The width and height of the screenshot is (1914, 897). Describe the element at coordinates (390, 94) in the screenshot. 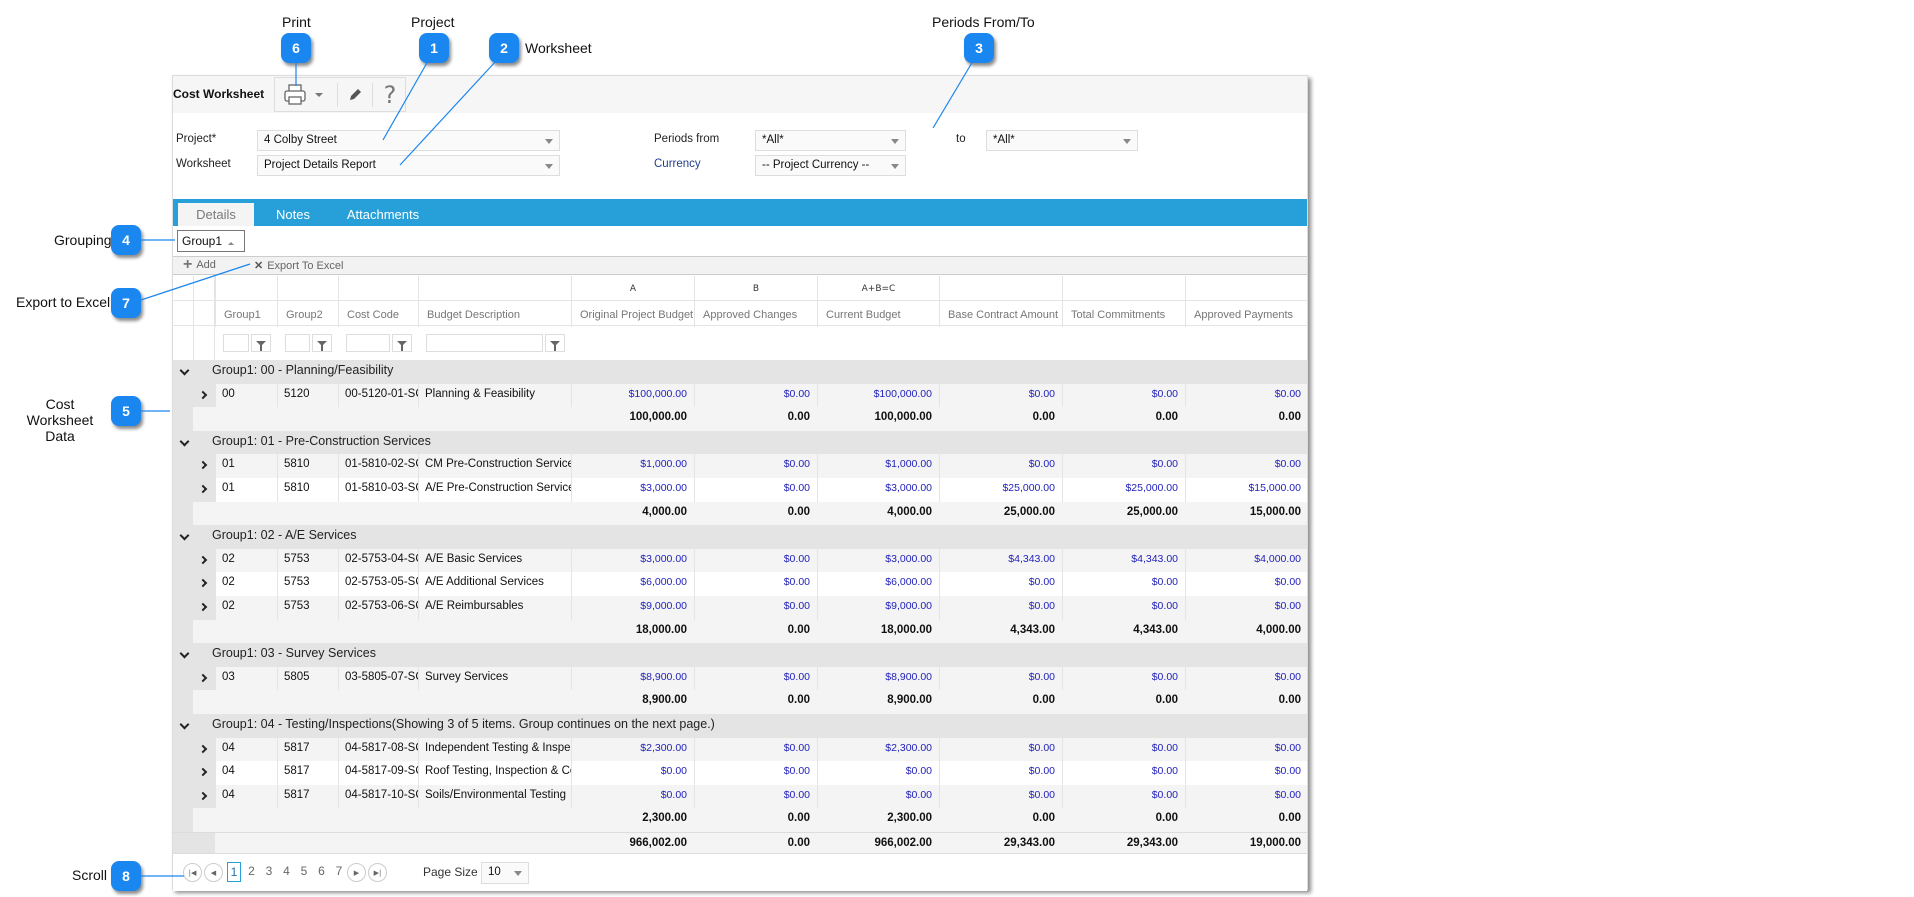

I see `help-button: ?` at that location.